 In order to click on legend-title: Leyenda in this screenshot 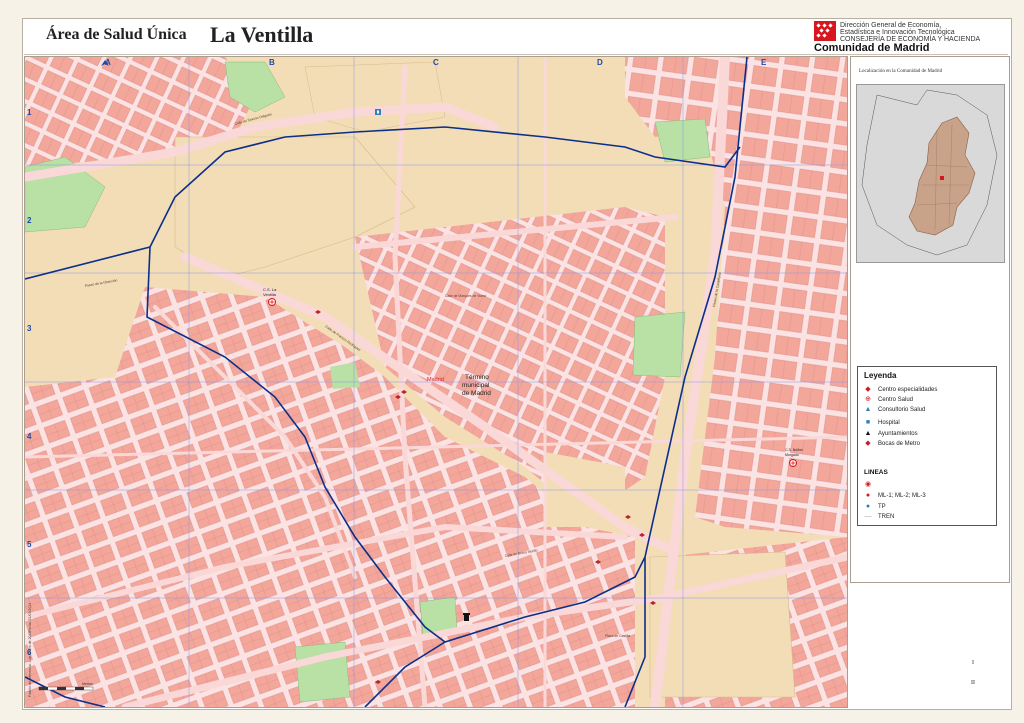, I will do `click(880, 375)`.